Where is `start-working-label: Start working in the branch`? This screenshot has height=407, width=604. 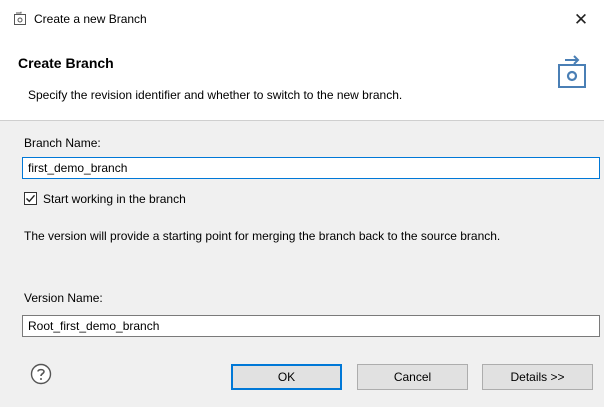 start-working-label: Start working in the branch is located at coordinates (114, 199).